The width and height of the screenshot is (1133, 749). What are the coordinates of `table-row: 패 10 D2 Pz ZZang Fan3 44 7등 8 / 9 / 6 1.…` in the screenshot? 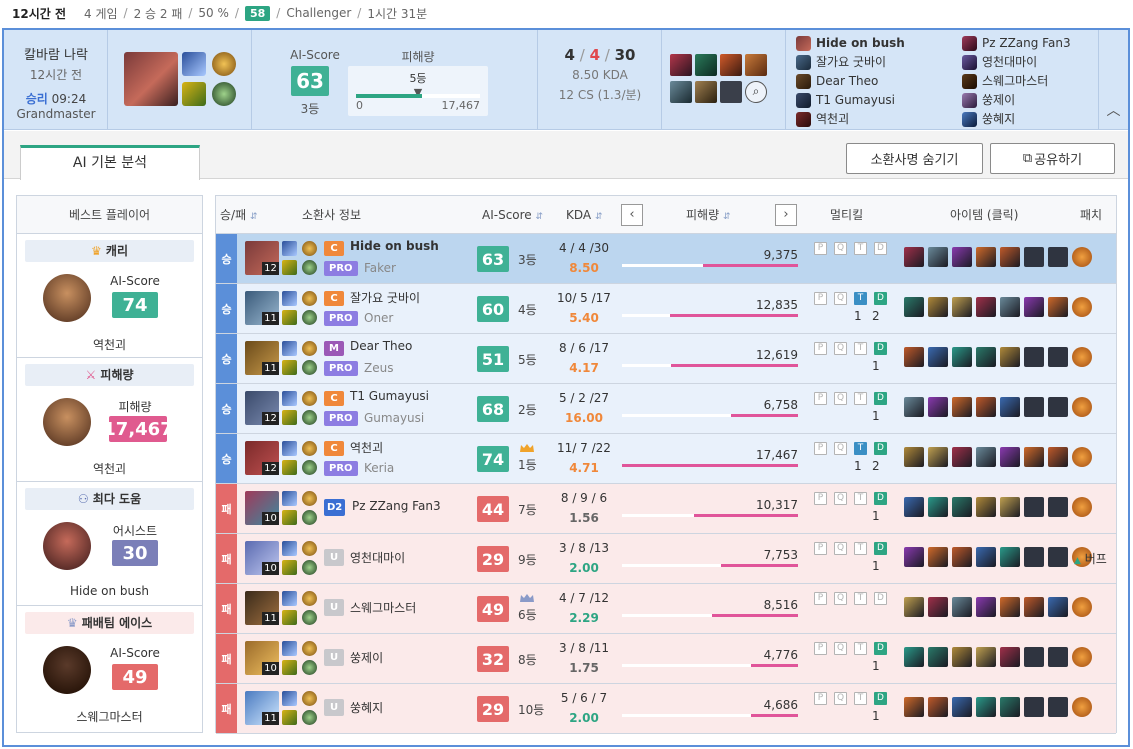 It's located at (666, 509).